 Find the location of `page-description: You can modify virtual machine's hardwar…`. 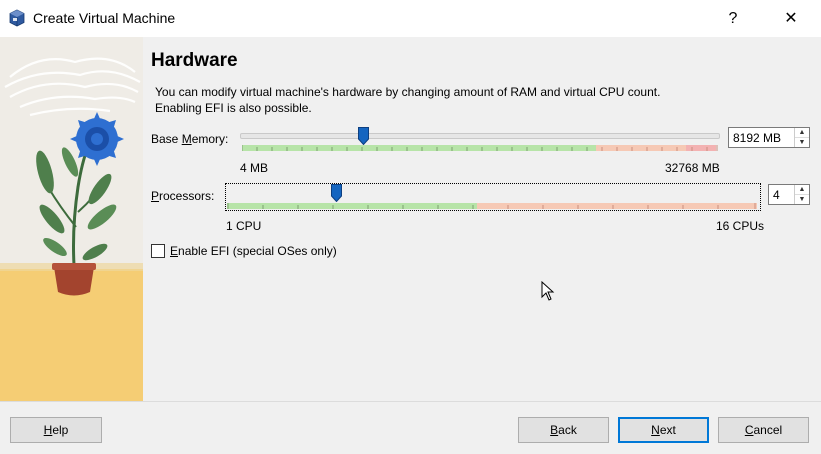

page-description: You can modify virtual machine's hardwar… is located at coordinates (455, 100).